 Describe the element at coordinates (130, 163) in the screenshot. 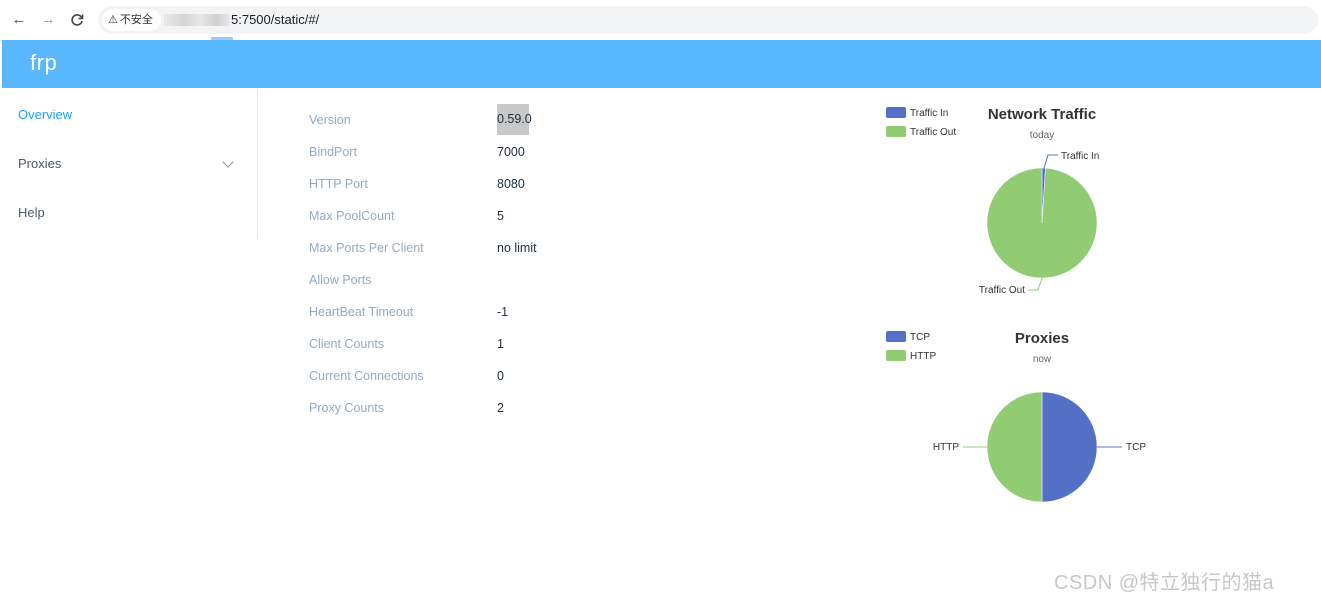

I see `sidebar-menu: Overview Proxies Help` at that location.